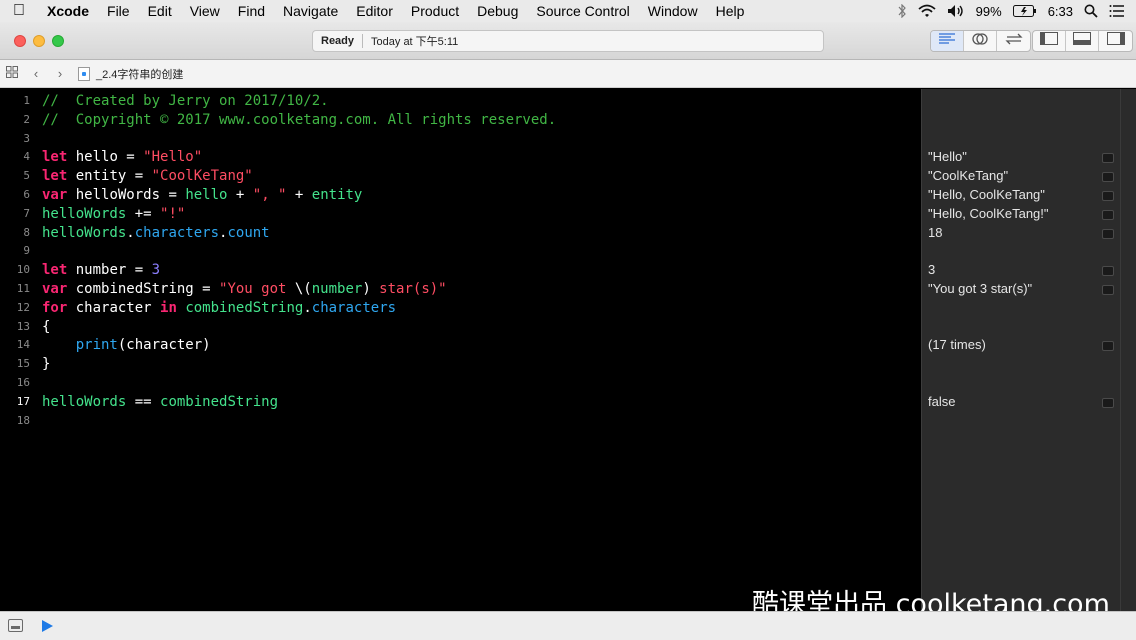 This screenshot has height=640, width=1136. What do you see at coordinates (582, 11) in the screenshot?
I see `menu-source-control: Source Control` at bounding box center [582, 11].